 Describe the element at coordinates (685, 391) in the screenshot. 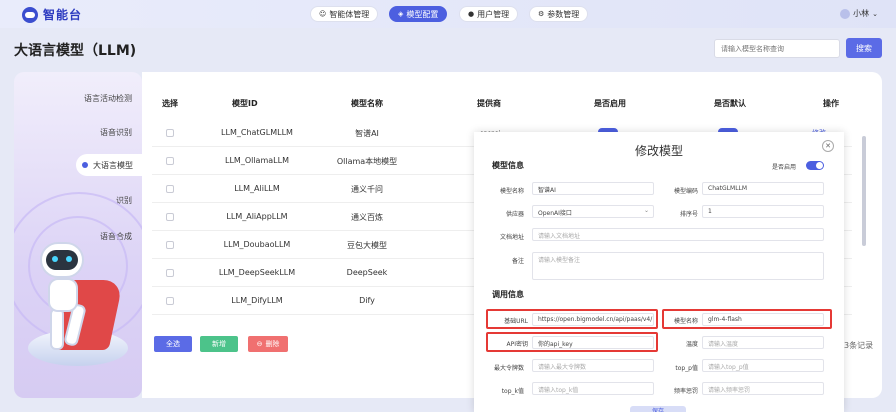

I see `field-label: 频率惩罚` at that location.